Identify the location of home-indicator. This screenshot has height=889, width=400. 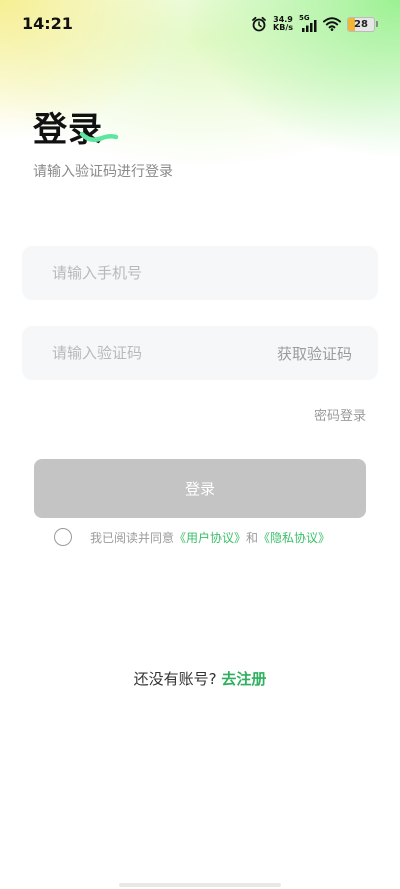
(200, 885).